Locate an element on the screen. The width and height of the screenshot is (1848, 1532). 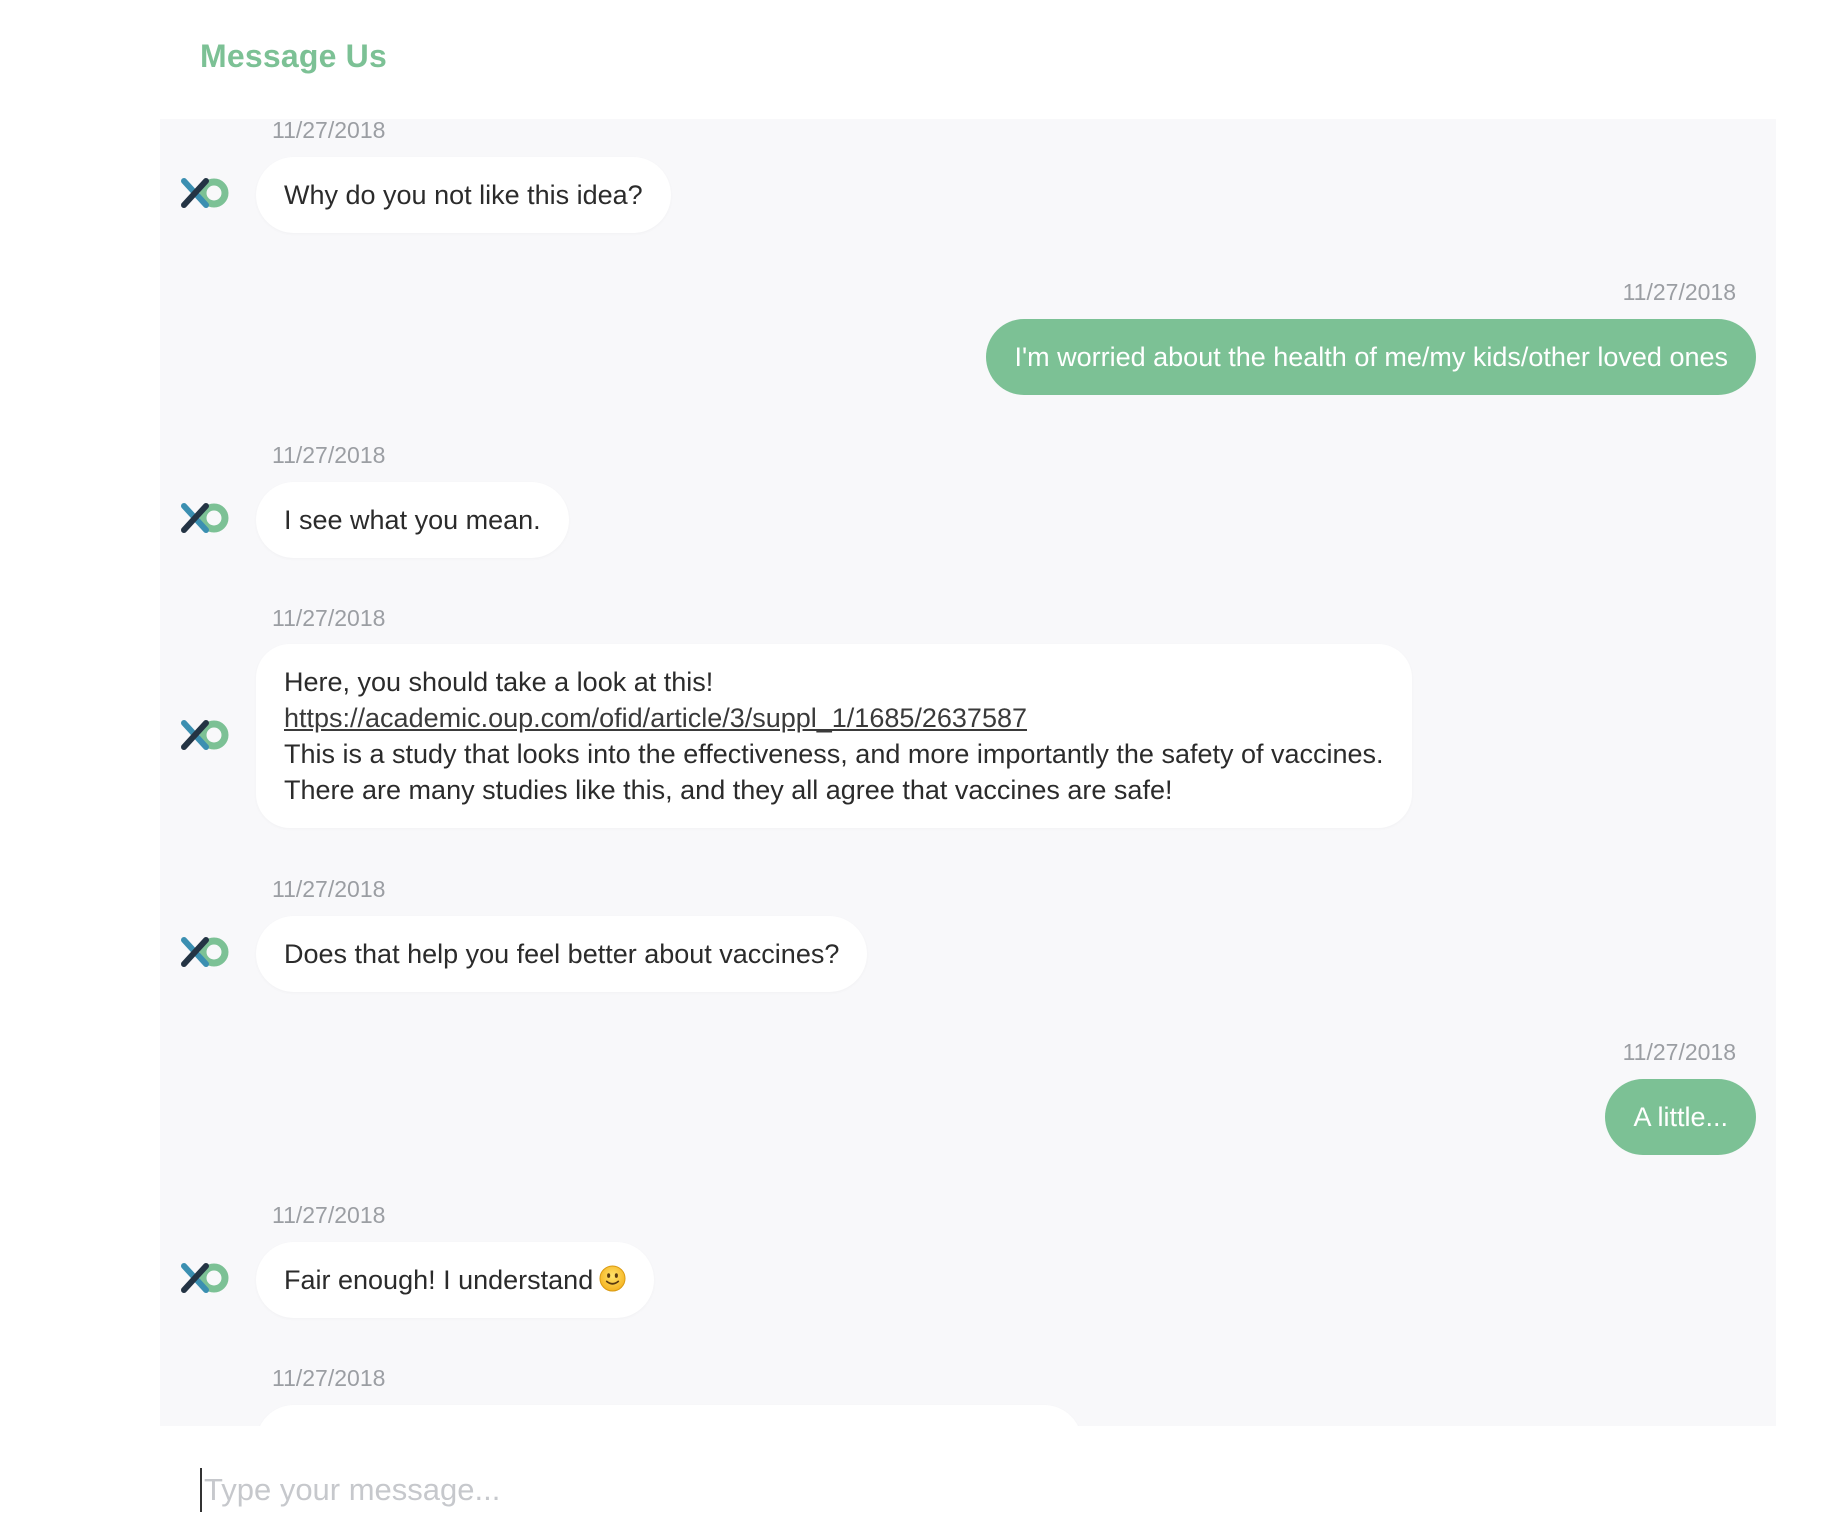
bot-message-bubble is located at coordinates (669, 1415).